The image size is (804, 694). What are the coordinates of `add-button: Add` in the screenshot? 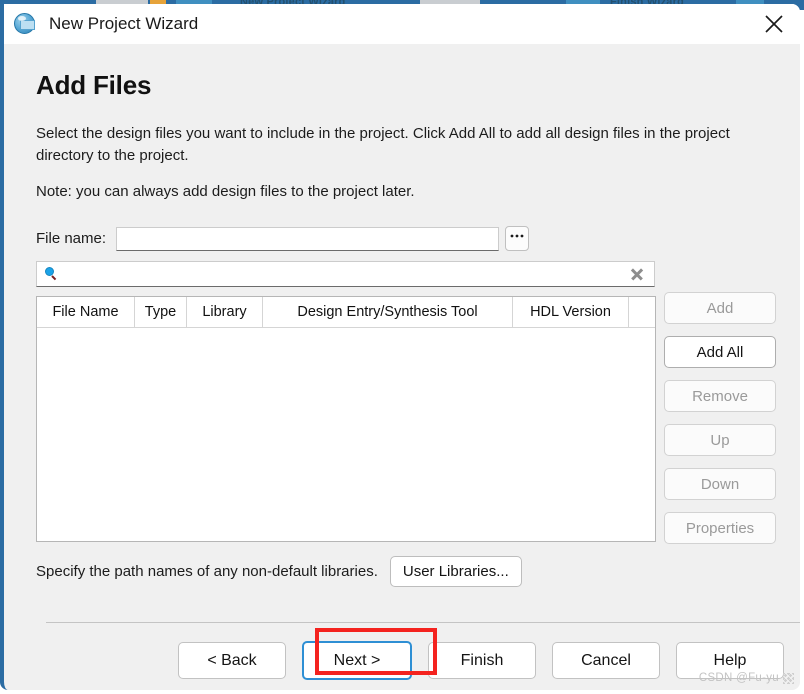 It's located at (720, 308).